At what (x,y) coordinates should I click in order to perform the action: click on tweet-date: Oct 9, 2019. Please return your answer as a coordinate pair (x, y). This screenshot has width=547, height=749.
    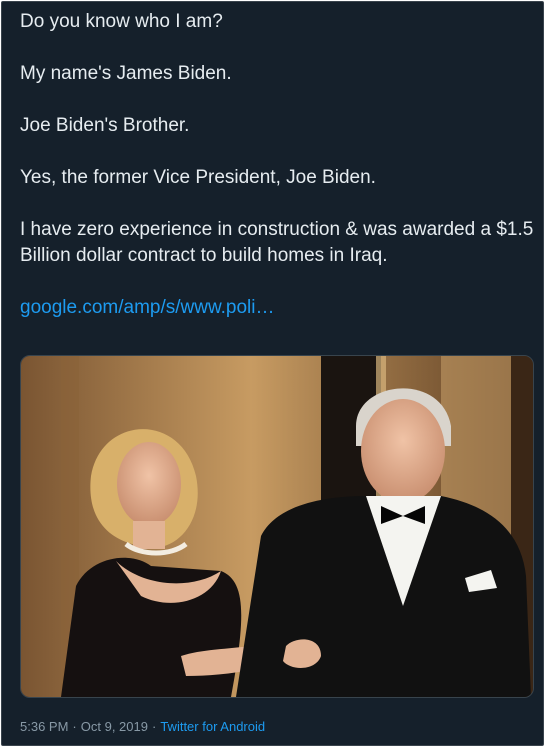
    Looking at the image, I should click on (114, 726).